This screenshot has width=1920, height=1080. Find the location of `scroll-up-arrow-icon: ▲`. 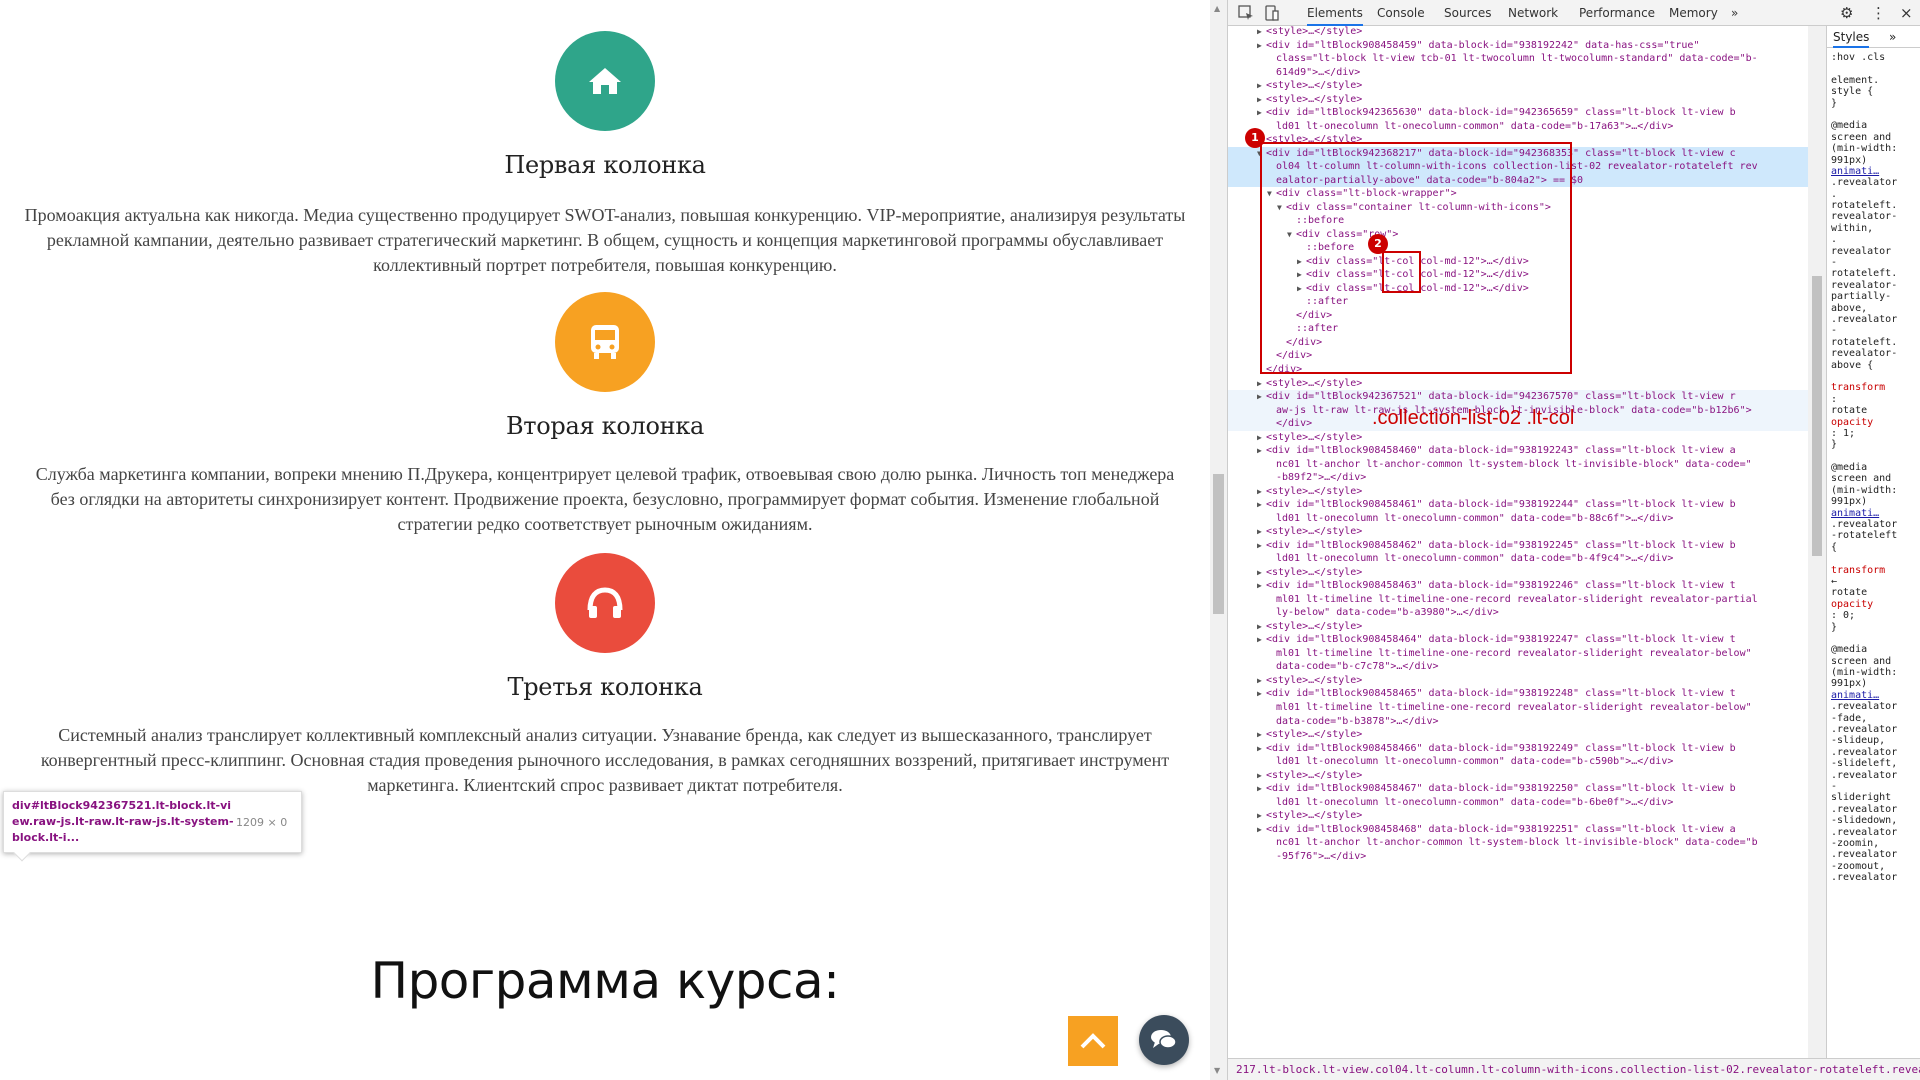

scroll-up-arrow-icon: ▲ is located at coordinates (1217, 8).